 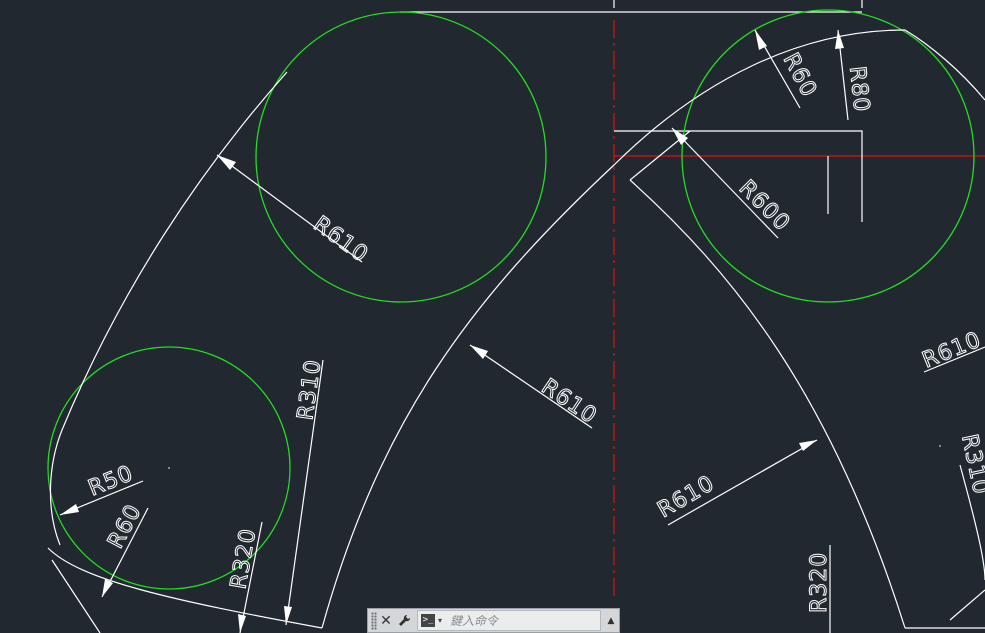 What do you see at coordinates (859, 90) in the screenshot?
I see `dimension-text: R80` at bounding box center [859, 90].